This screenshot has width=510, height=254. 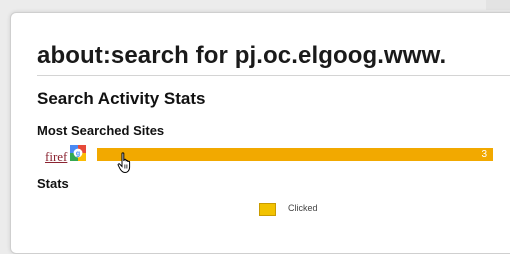 I want to click on svg-text: g, so click(x=78, y=154).